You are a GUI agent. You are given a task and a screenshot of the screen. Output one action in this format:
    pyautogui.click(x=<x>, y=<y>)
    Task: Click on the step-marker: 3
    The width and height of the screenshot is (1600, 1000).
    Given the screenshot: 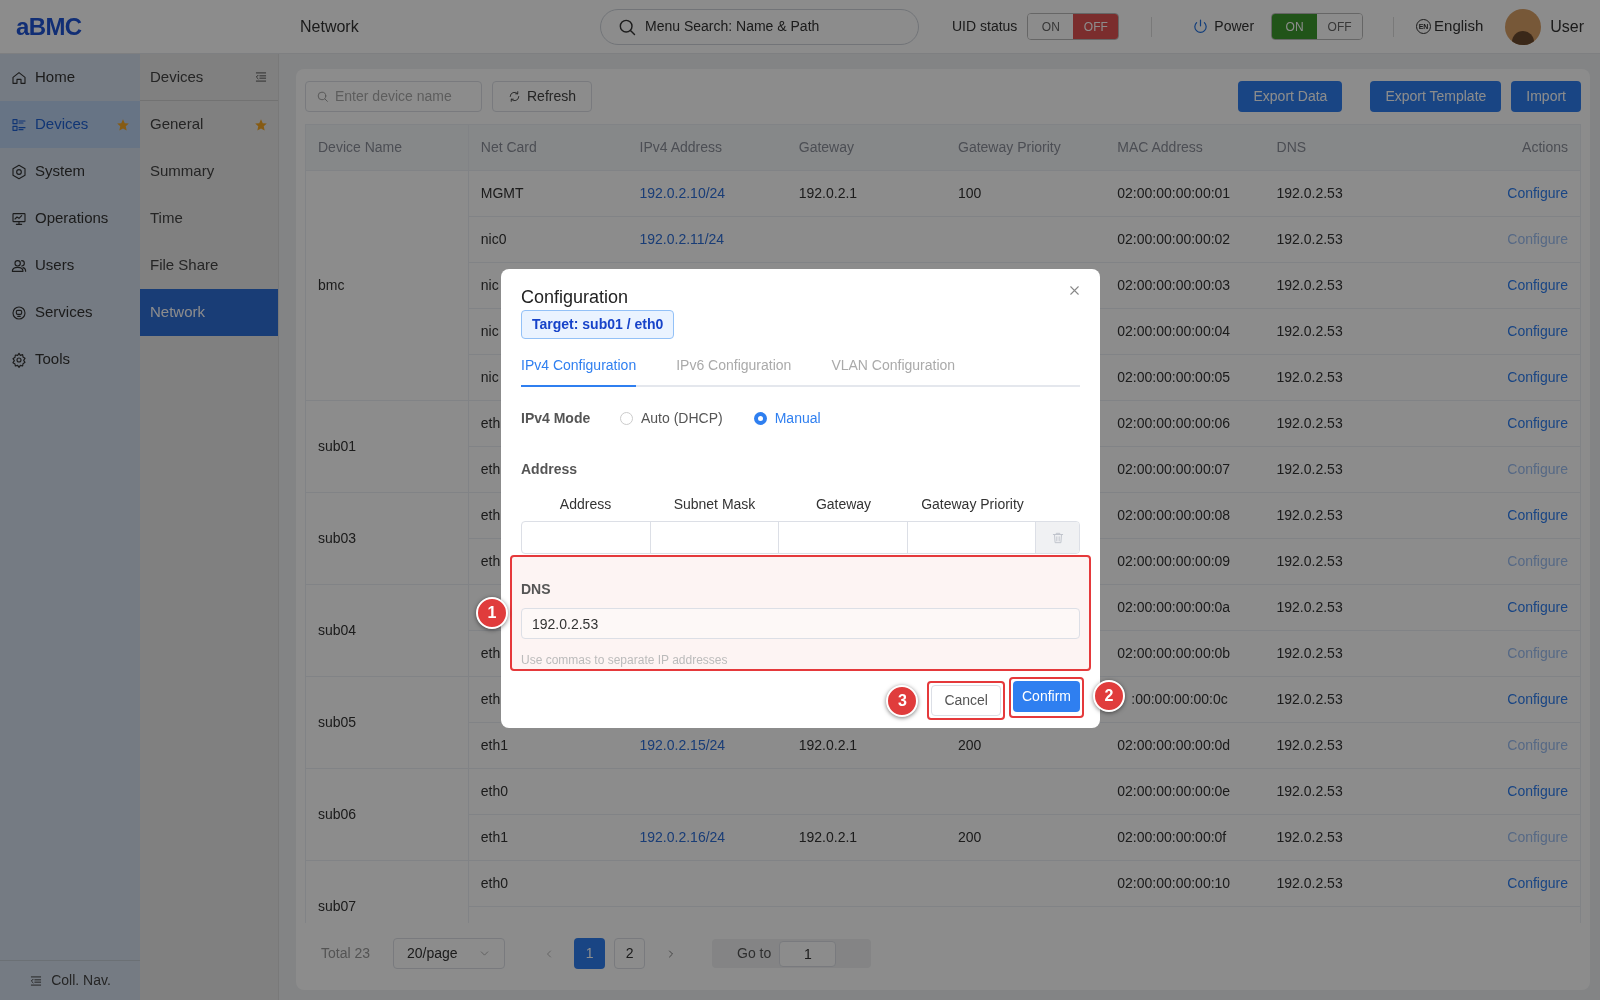 What is the action you would take?
    pyautogui.click(x=902, y=701)
    